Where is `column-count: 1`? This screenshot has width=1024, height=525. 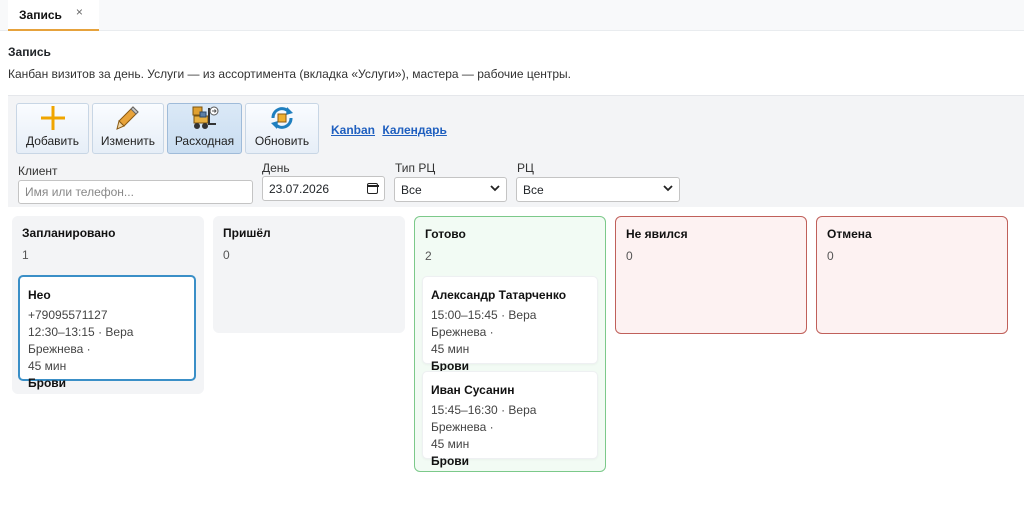 column-count: 1 is located at coordinates (25, 255).